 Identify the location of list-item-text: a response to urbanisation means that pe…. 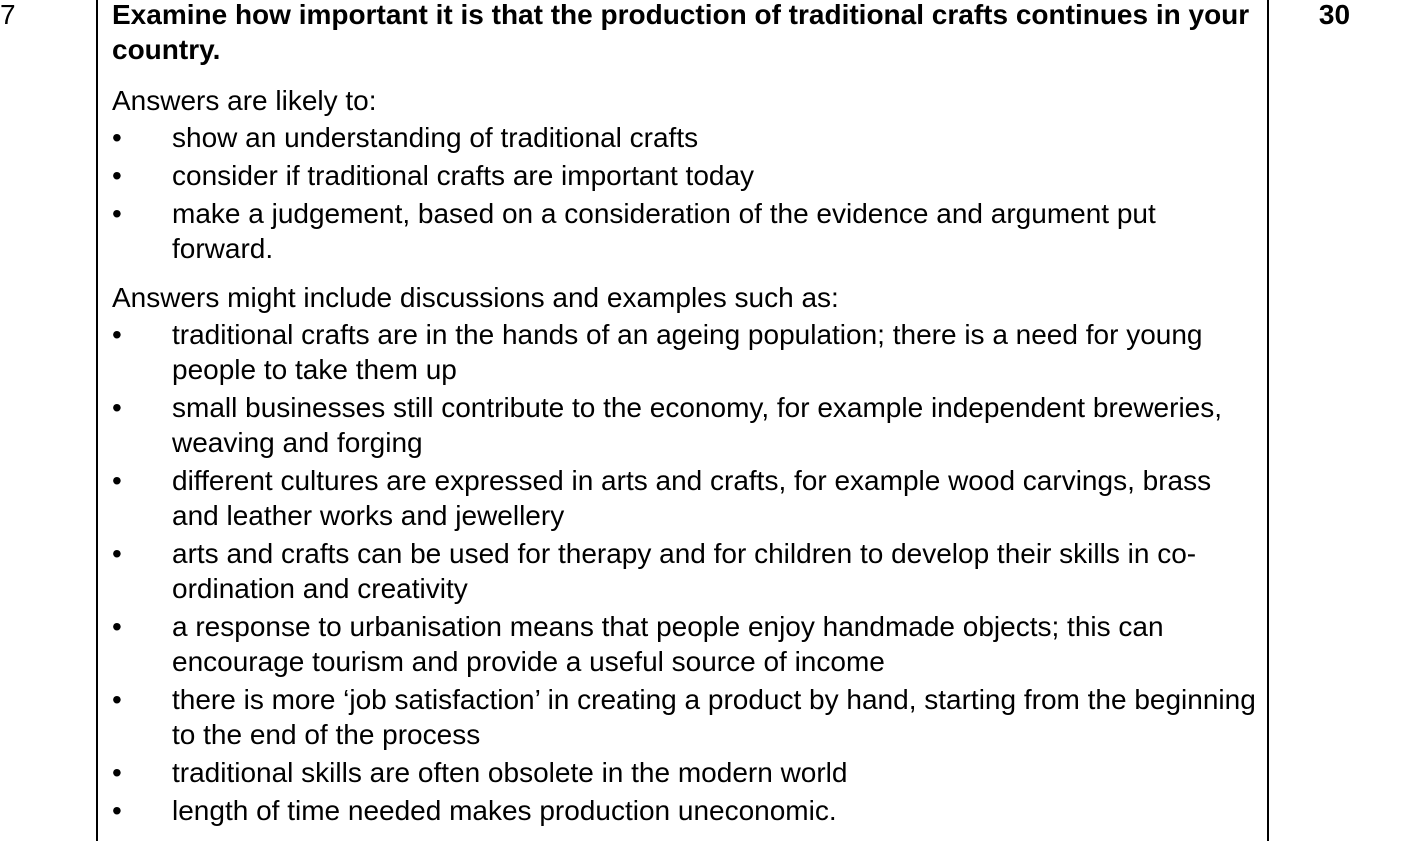
(668, 644).